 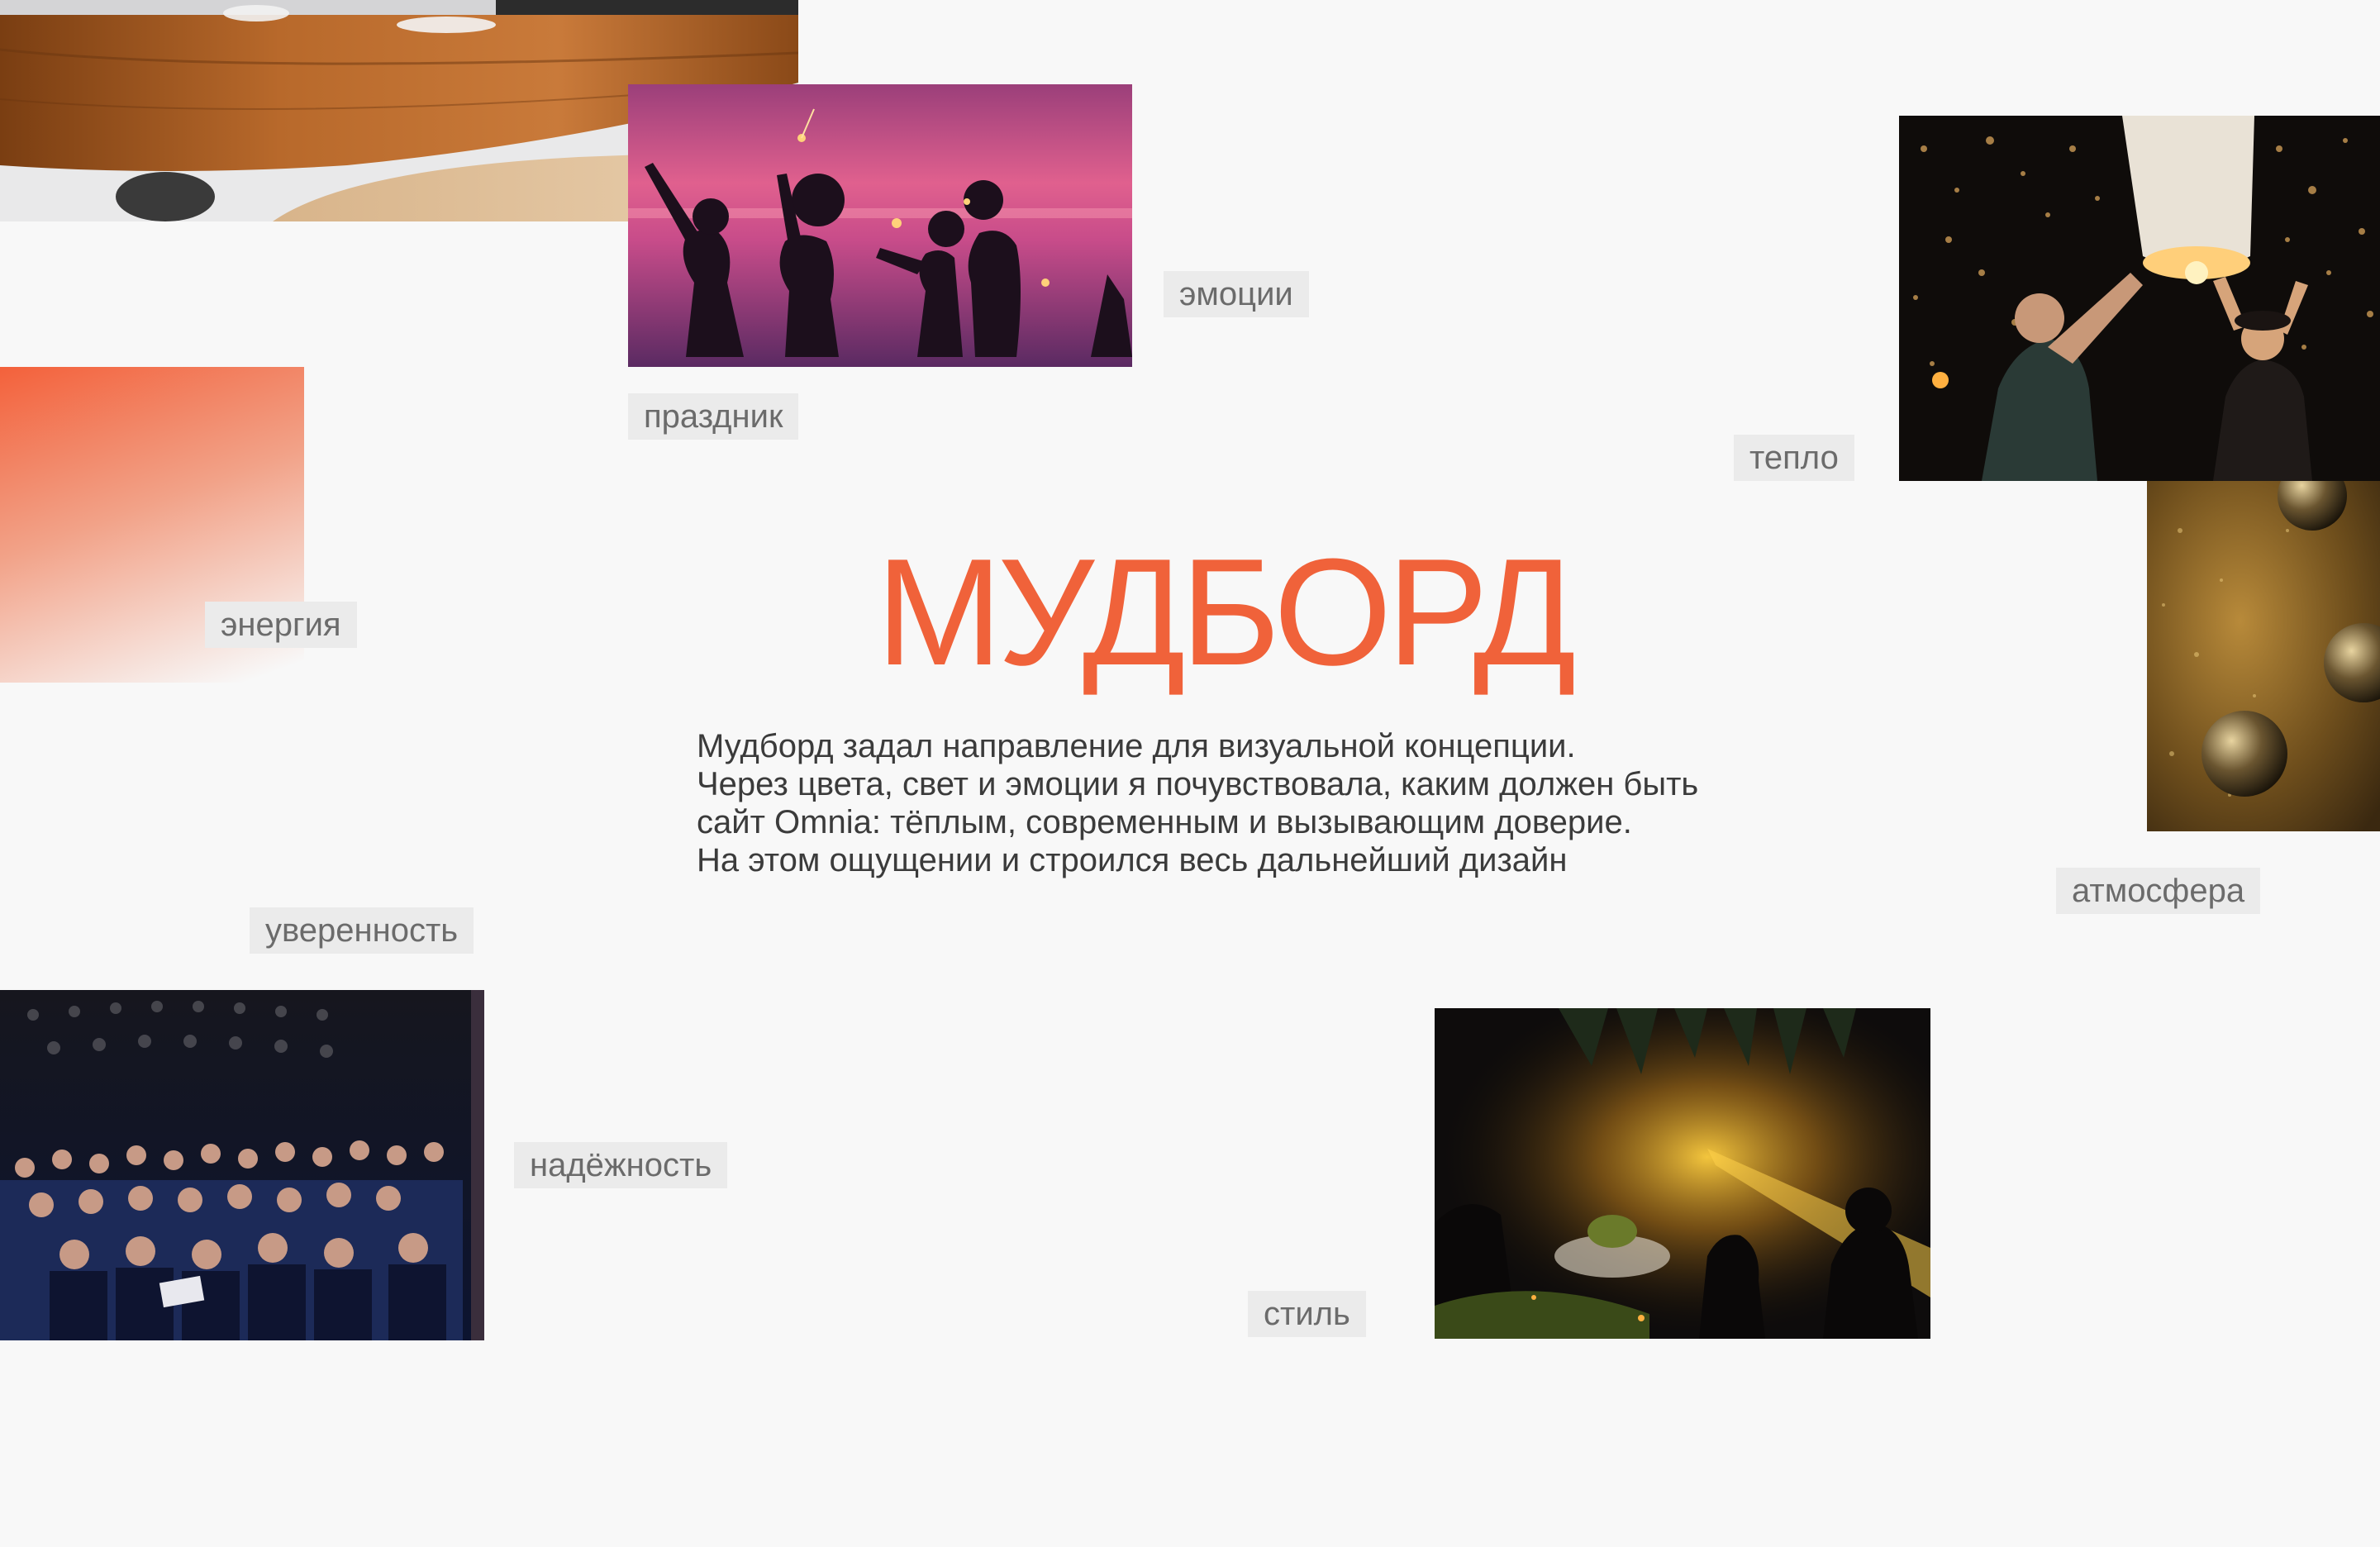 What do you see at coordinates (713, 416) in the screenshot?
I see `tag-holiday: праздник` at bounding box center [713, 416].